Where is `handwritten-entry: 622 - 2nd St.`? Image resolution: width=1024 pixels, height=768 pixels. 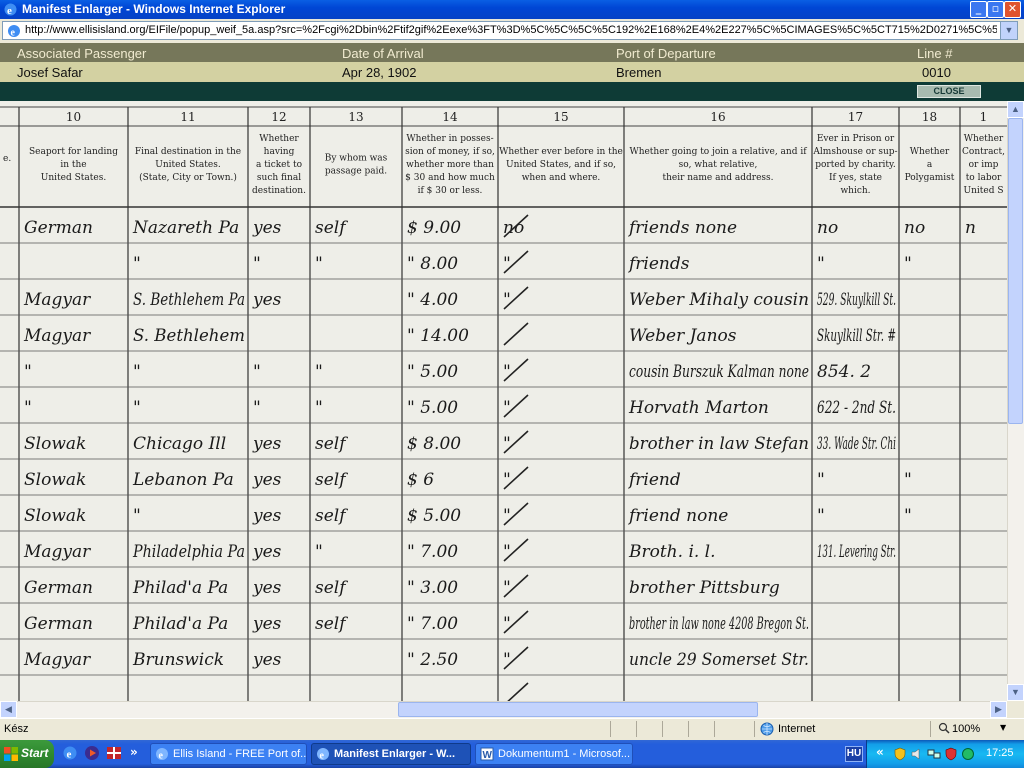
handwritten-entry: 622 - 2nd St. is located at coordinates (856, 408).